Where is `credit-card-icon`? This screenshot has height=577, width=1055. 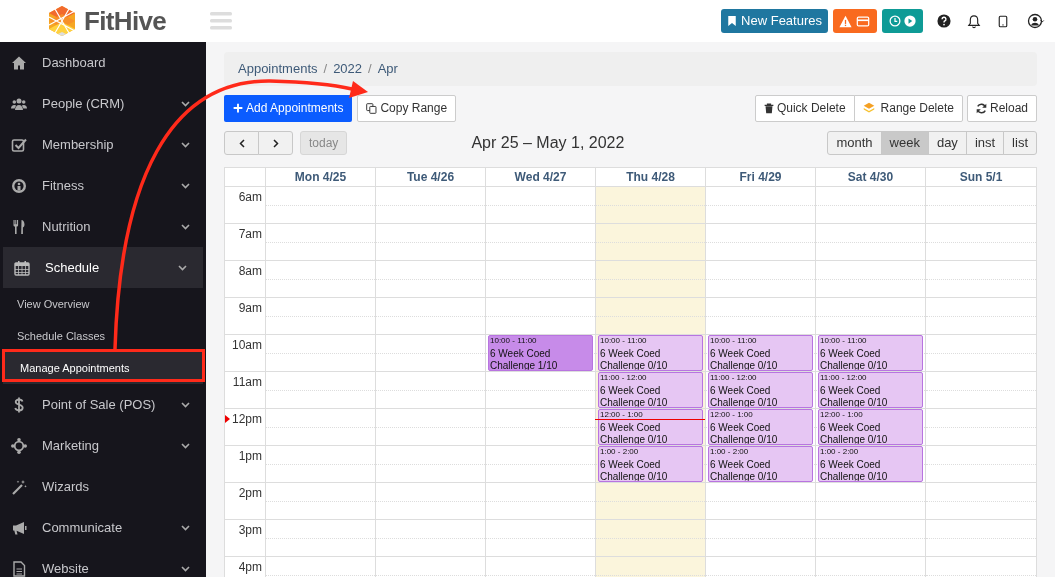
credit-card-icon is located at coordinates (863, 21).